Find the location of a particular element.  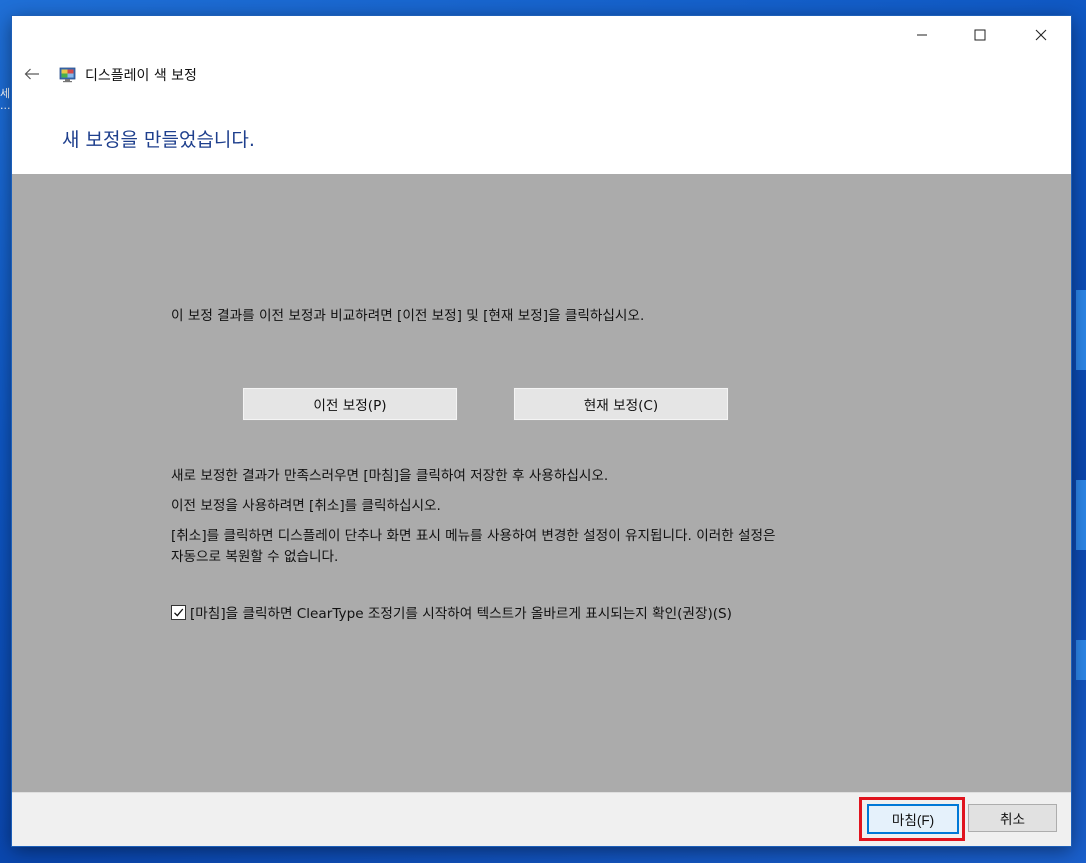

current-calibration-button: 현재 보정(C) is located at coordinates (621, 404).